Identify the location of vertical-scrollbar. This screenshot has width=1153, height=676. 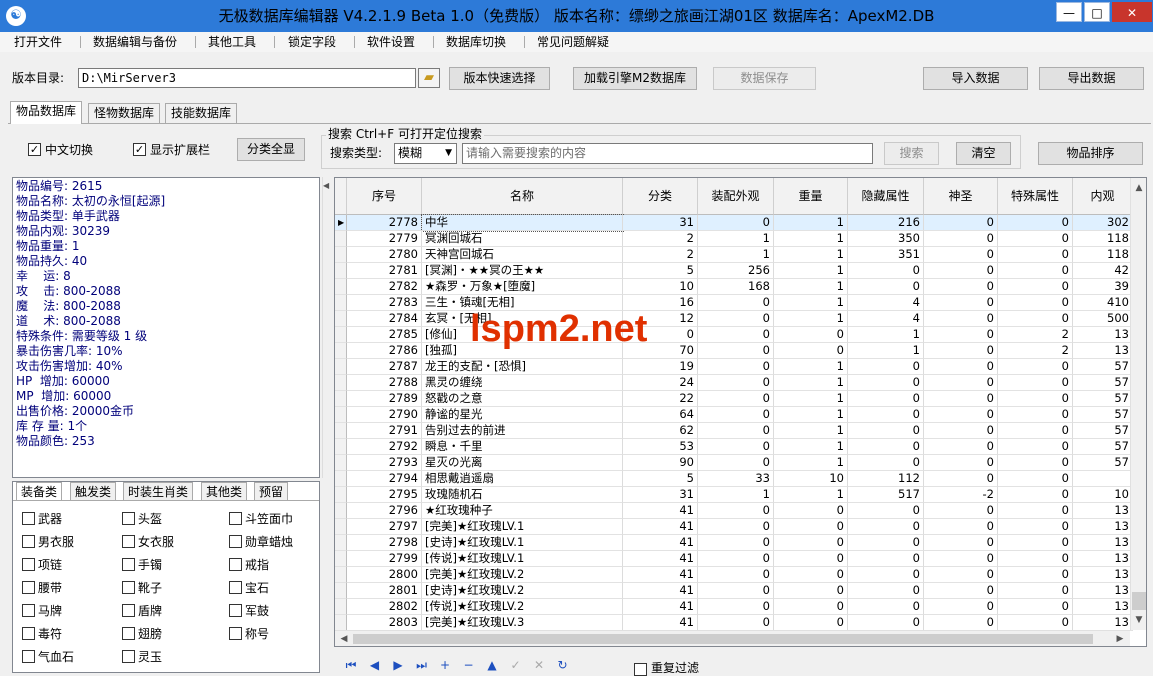
(1138, 404).